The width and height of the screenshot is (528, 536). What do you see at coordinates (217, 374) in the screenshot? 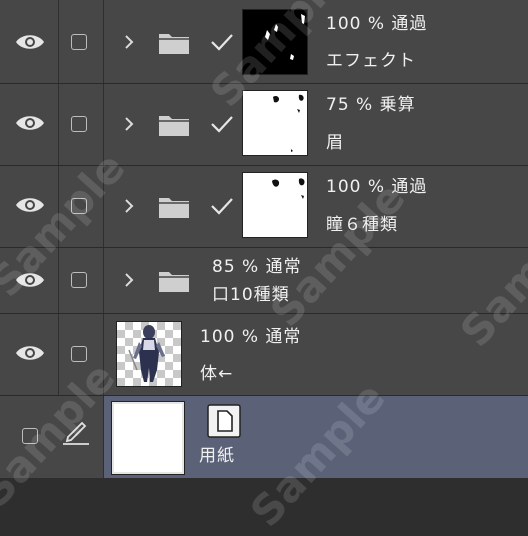
I see `layer-name: 体←` at bounding box center [217, 374].